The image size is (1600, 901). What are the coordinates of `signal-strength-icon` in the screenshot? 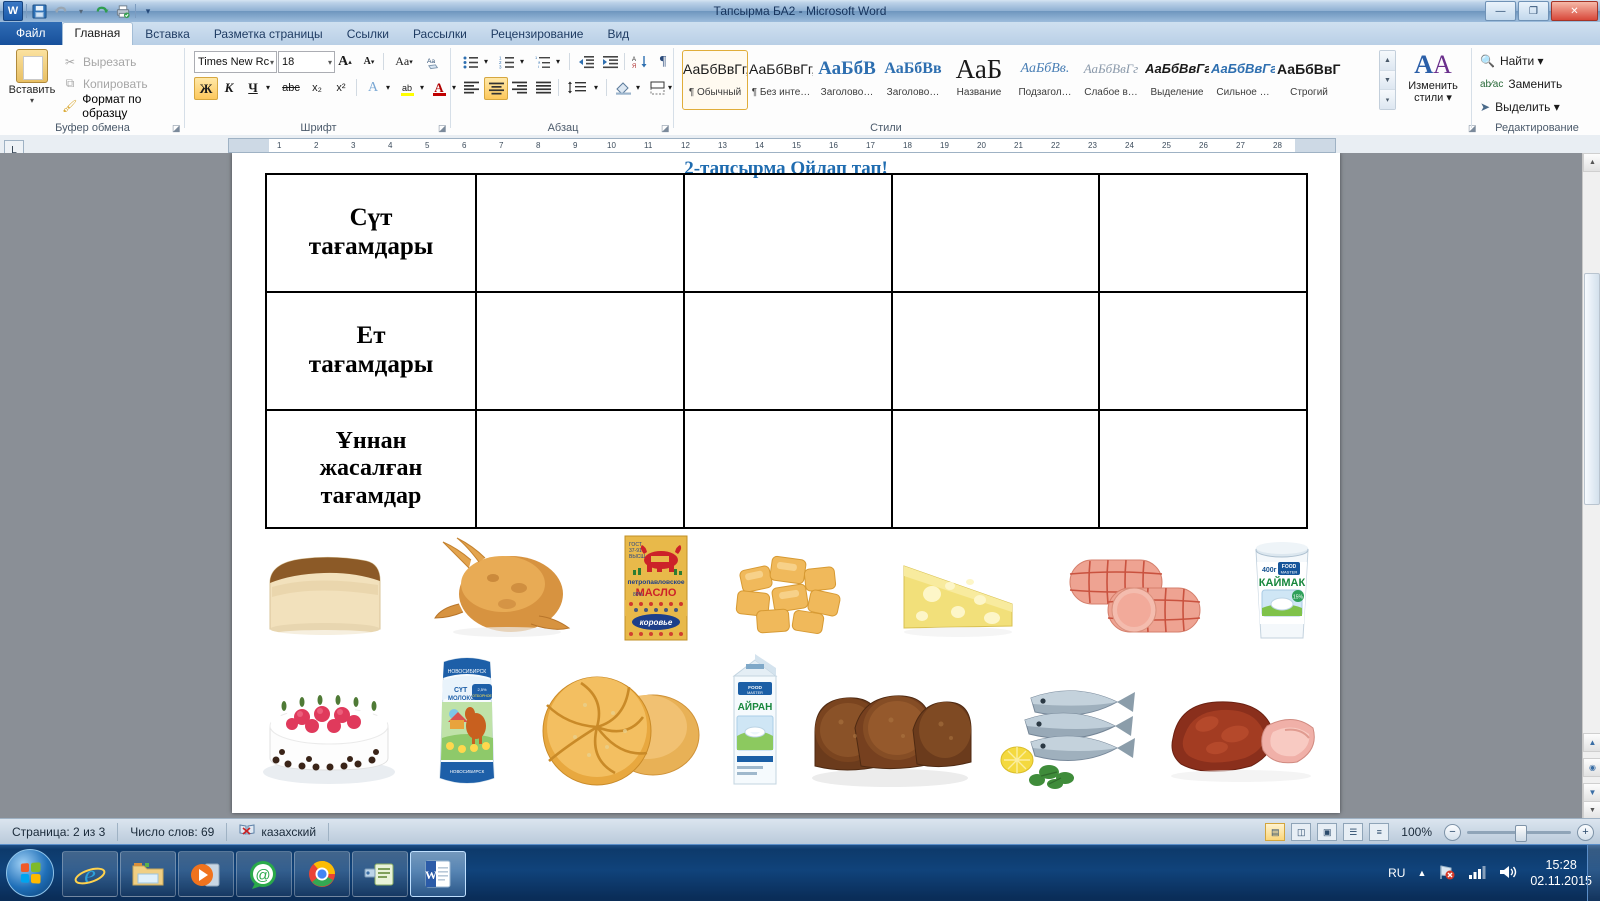 It's located at (1477, 873).